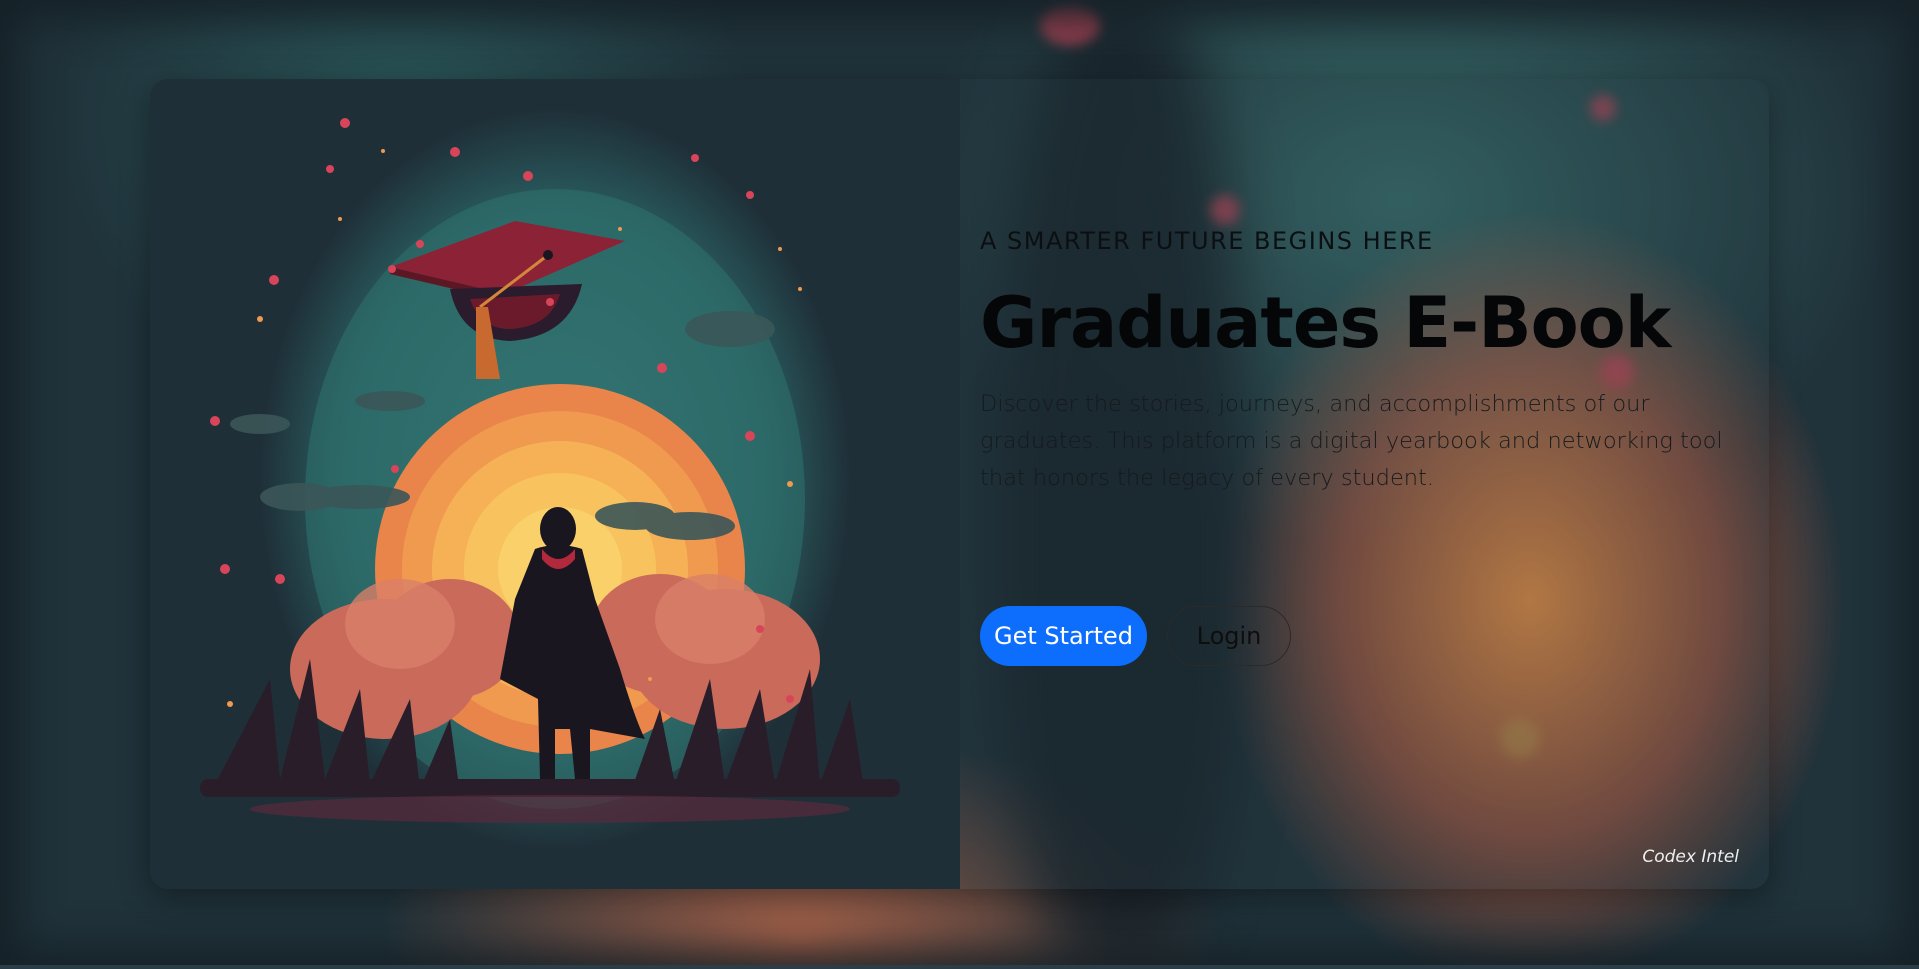  I want to click on get-started-button: Get Started, so click(1063, 636).